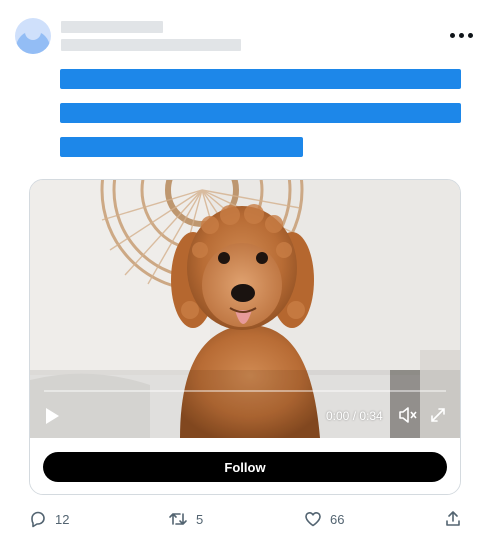 This screenshot has height=549, width=490. Describe the element at coordinates (464, 35) in the screenshot. I see `more-icon` at that location.